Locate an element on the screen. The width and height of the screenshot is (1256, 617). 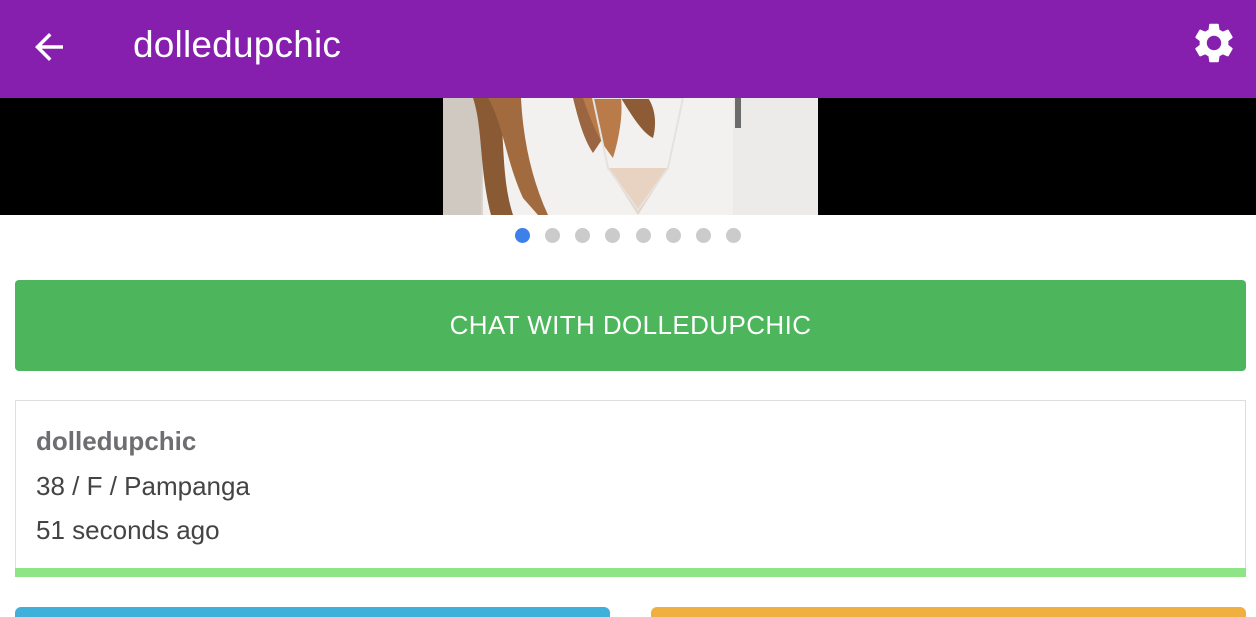
last-seen: 51 seconds ago is located at coordinates (128, 530).